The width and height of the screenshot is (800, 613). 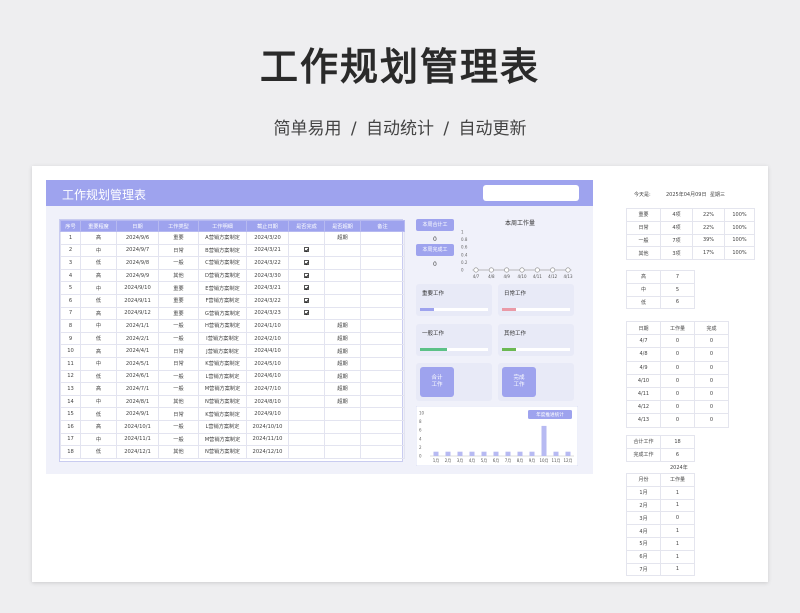 I want to click on today-label: 今天是:, so click(x=642, y=195).